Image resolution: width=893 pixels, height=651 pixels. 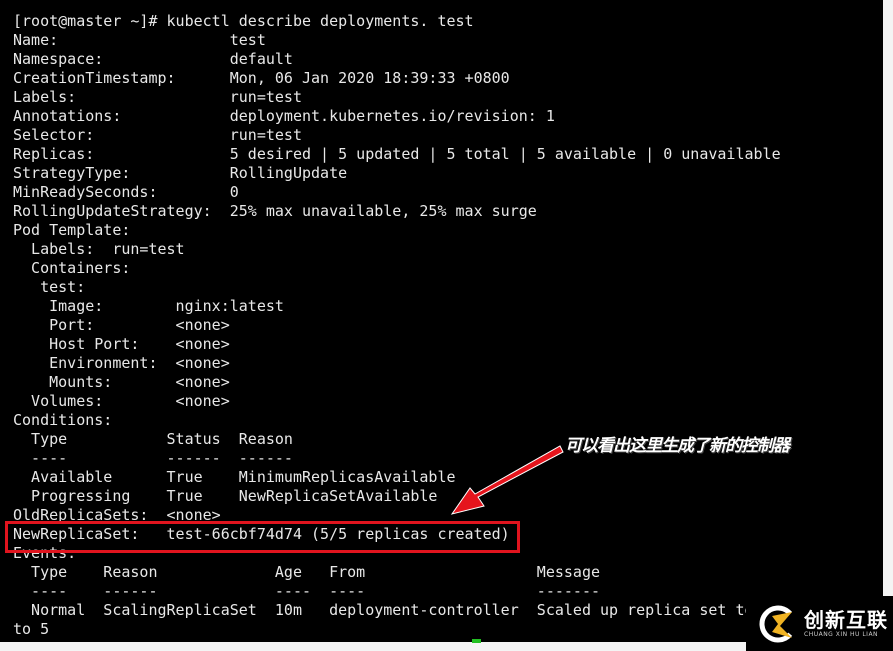 I want to click on logo-name-en: CHUANG XIN HU LIAN, so click(x=841, y=634).